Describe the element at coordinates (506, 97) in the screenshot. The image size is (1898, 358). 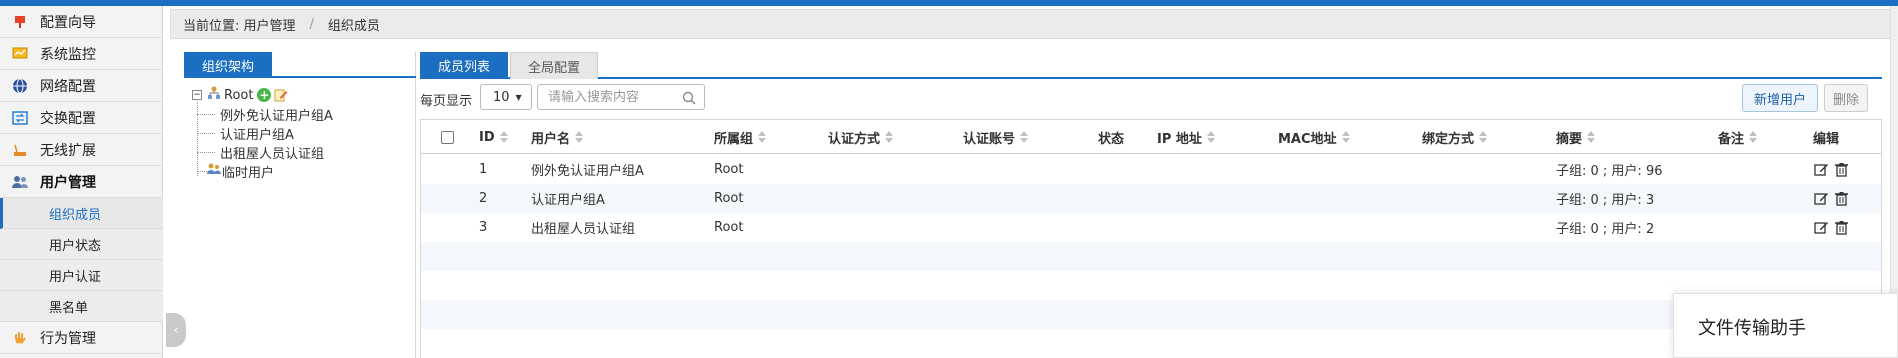
I see `per-page-select: 10 ▼` at that location.